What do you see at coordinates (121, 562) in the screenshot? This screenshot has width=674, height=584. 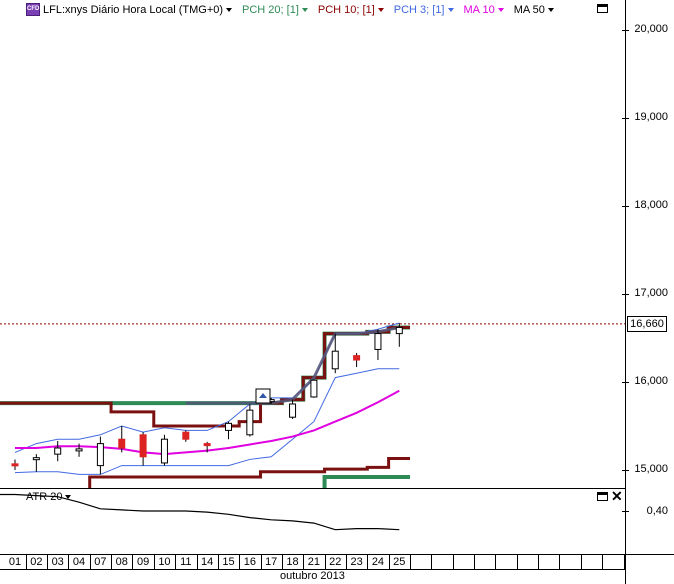 I see `time-tick-label: 08` at bounding box center [121, 562].